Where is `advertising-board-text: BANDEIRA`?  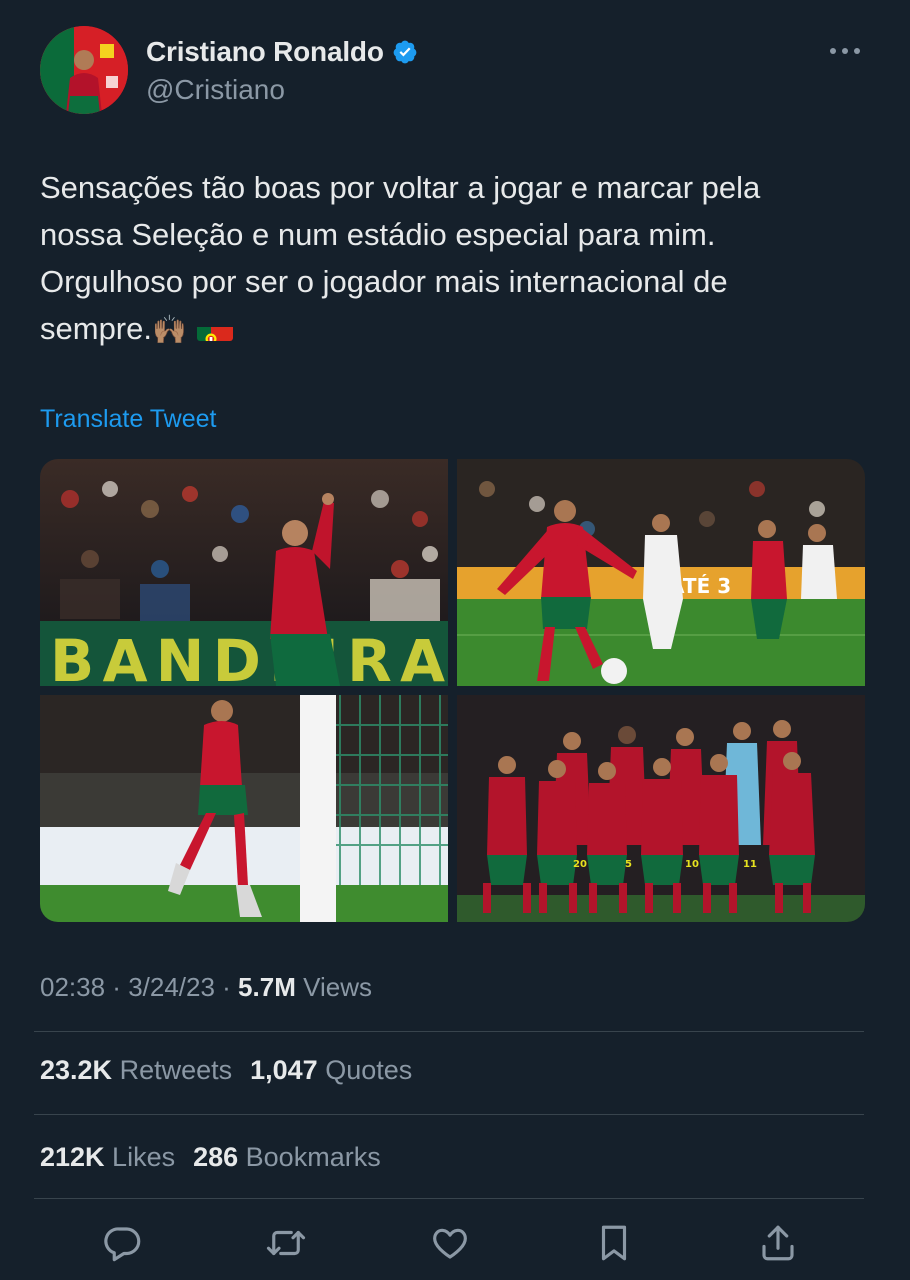 advertising-board-text: BANDEIRA is located at coordinates (247, 656).